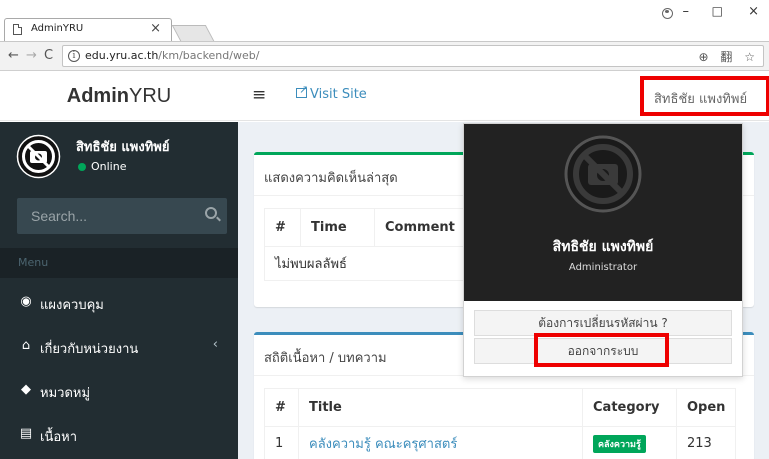  I want to click on zoom-icon: ⊕, so click(704, 57).